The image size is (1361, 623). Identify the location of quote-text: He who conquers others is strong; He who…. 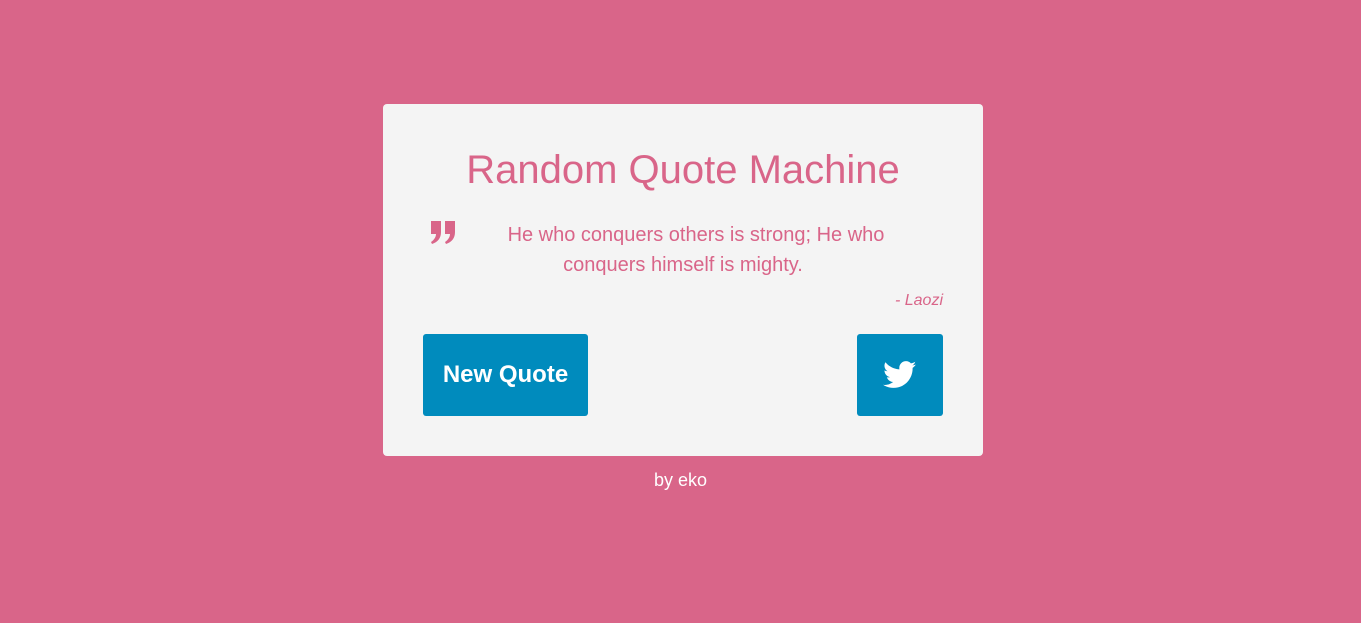
(696, 250).